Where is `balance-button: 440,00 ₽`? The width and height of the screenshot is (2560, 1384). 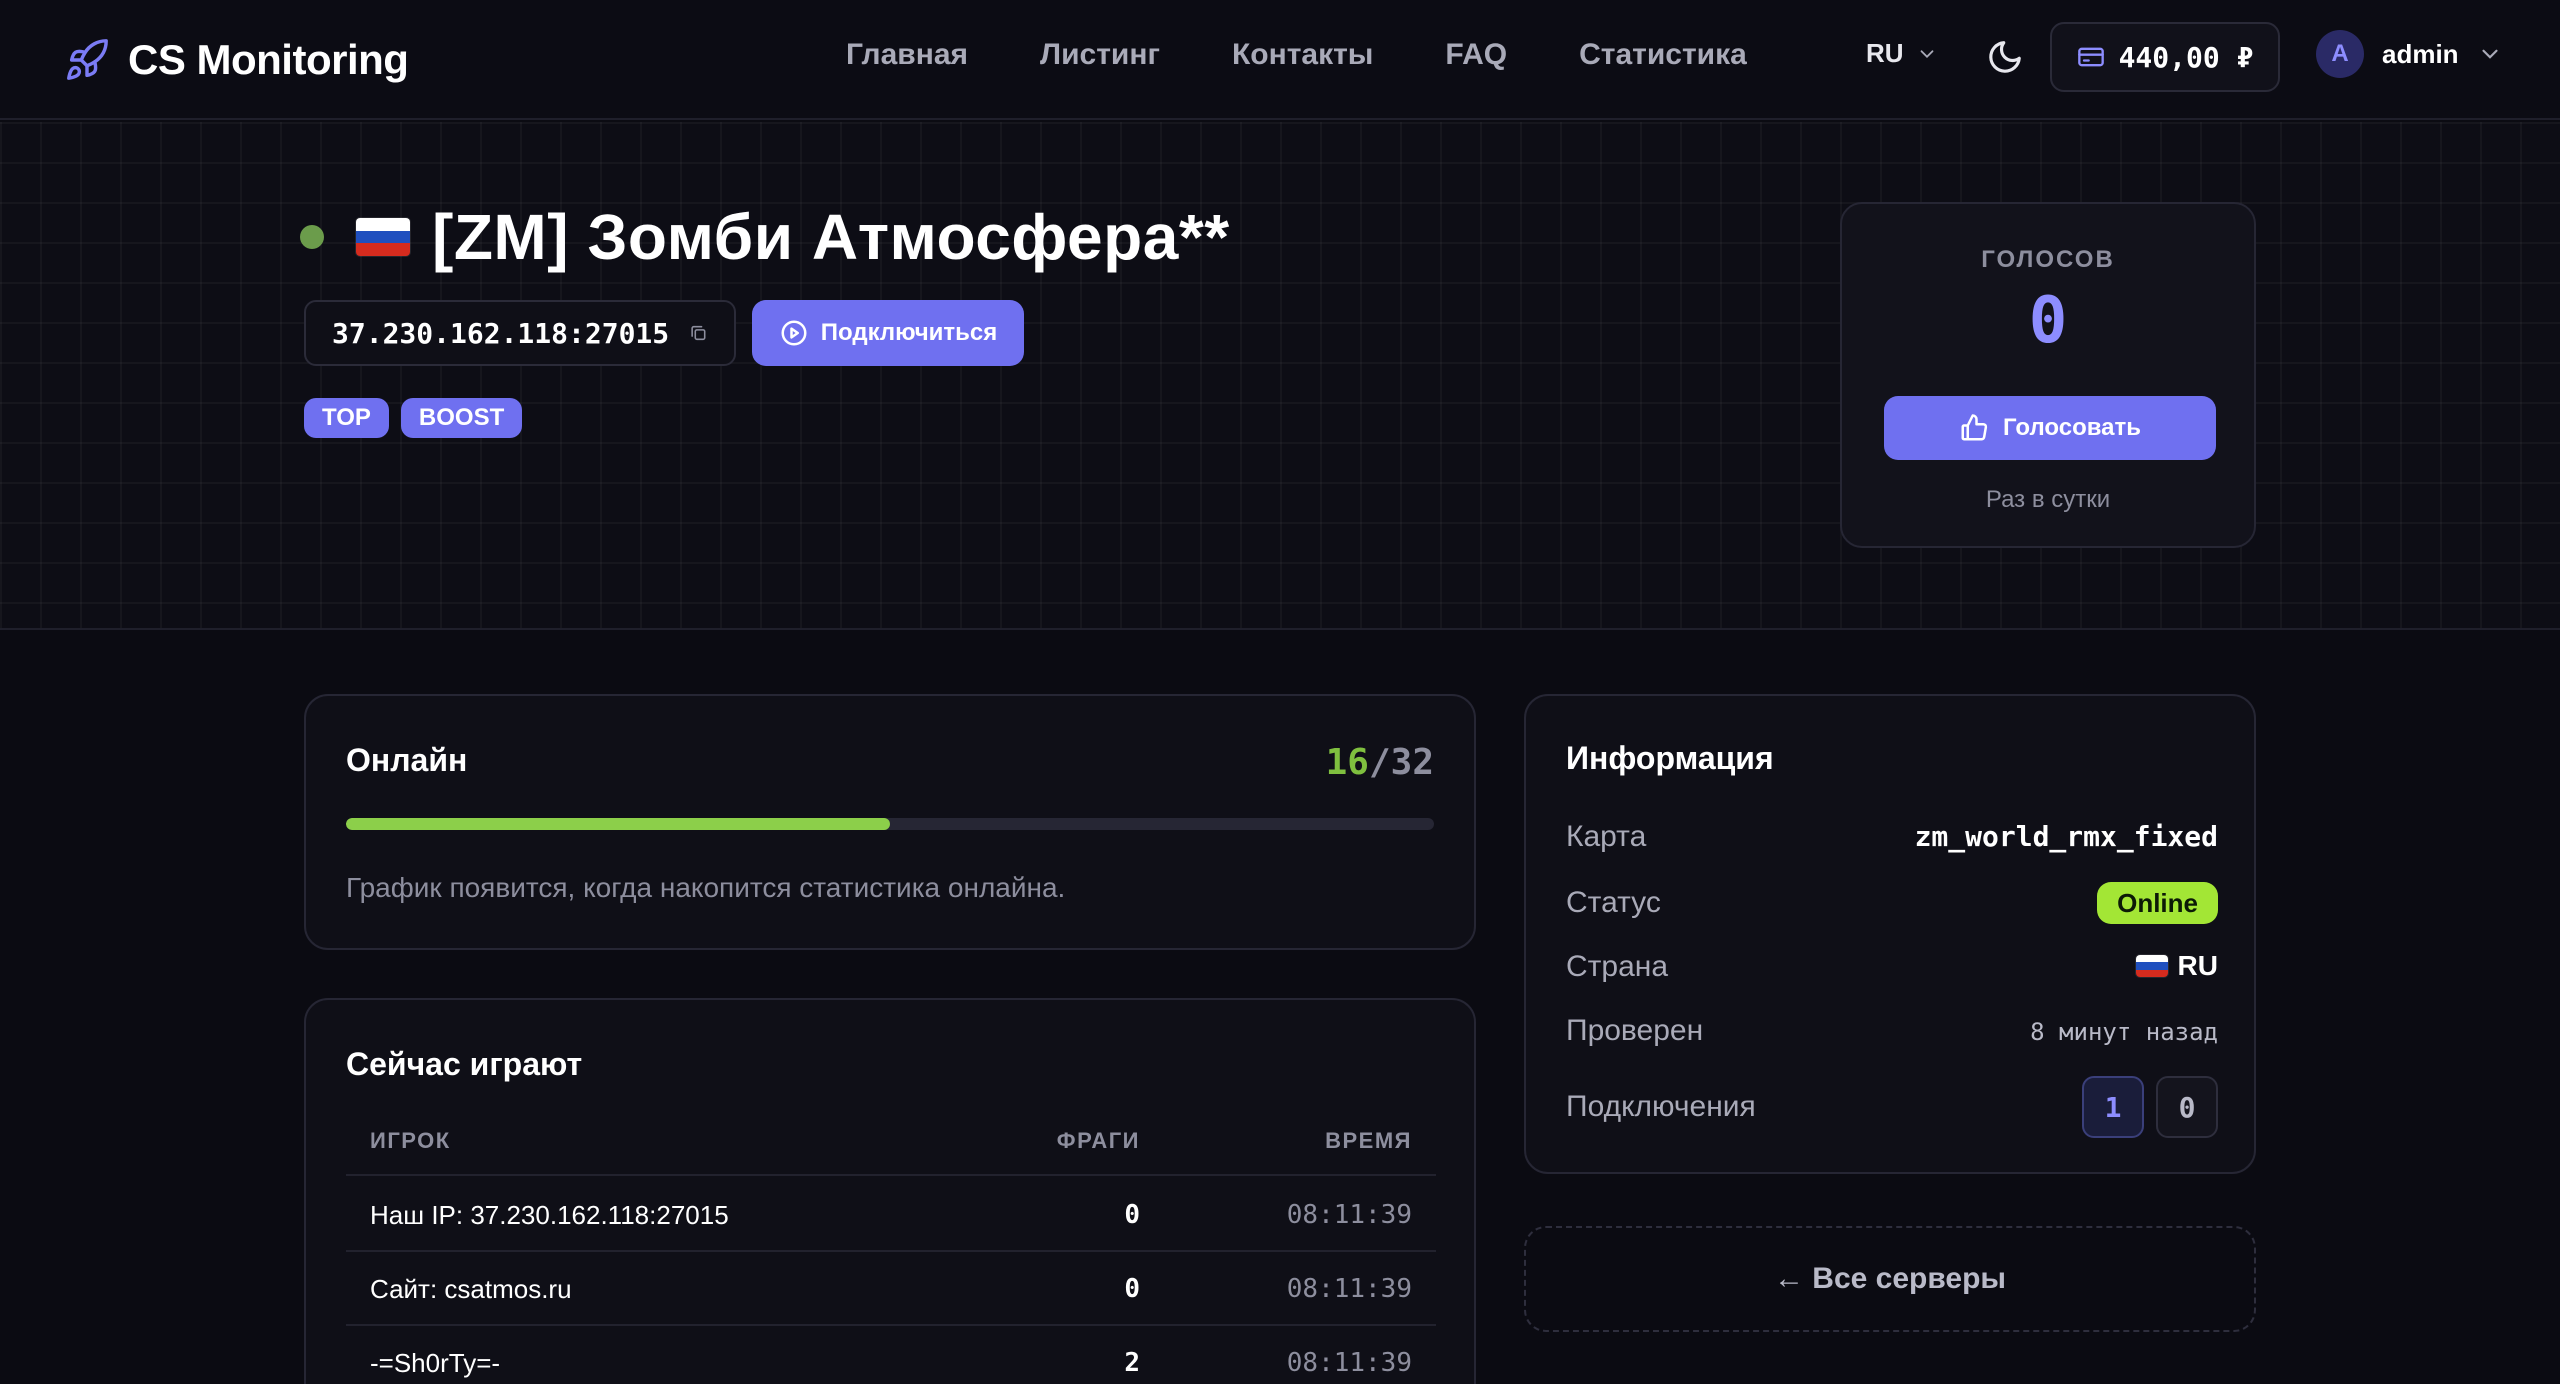
balance-button: 440,00 ₽ is located at coordinates (2165, 57).